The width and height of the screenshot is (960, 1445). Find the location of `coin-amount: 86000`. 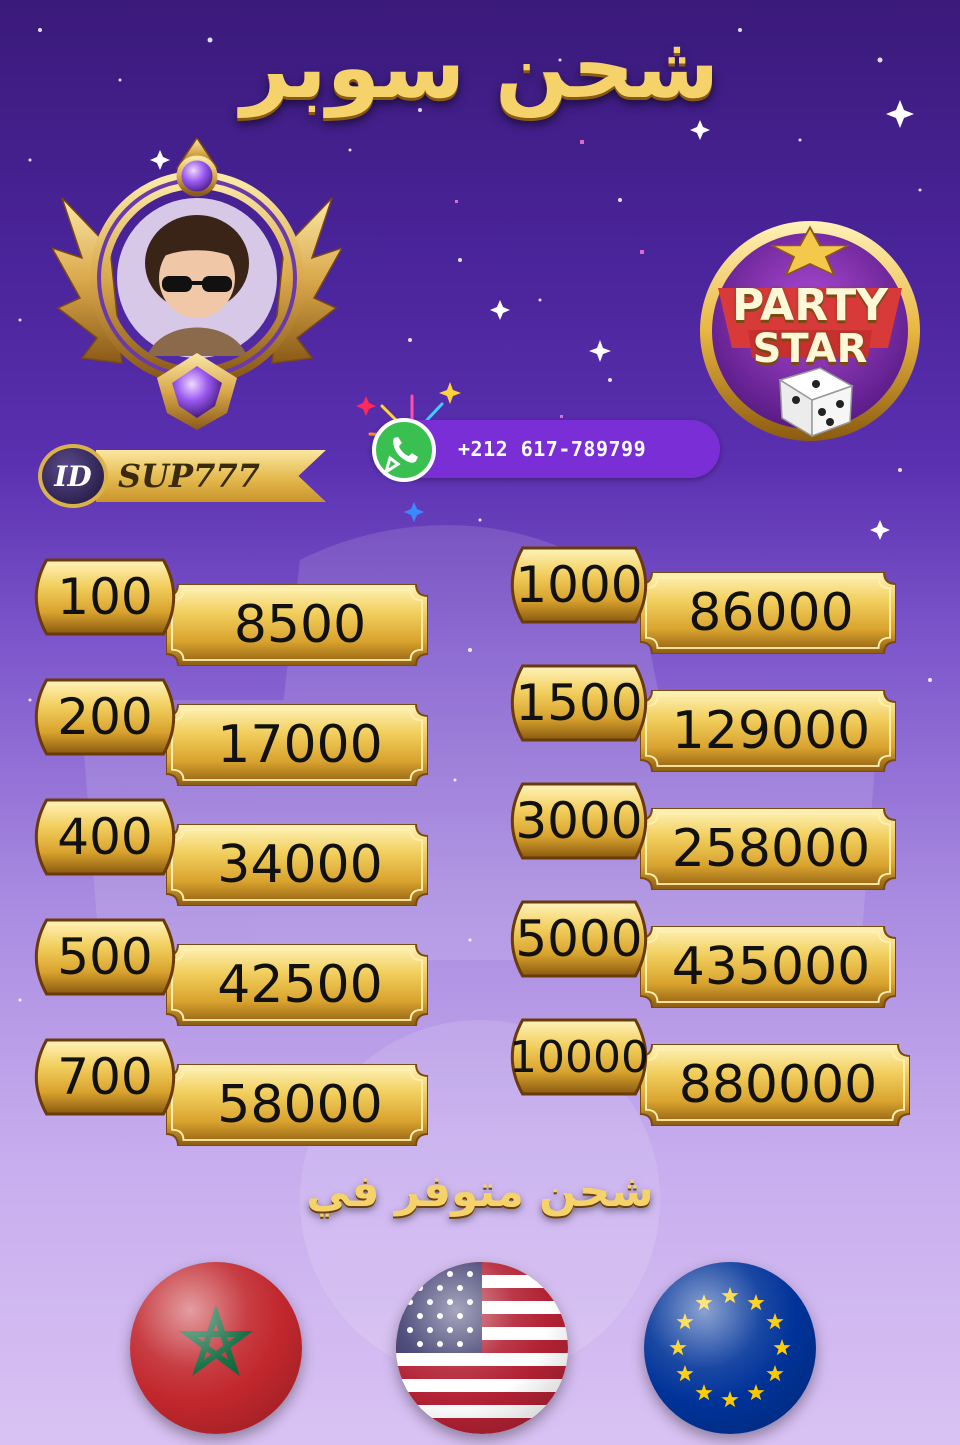

coin-amount: 86000 is located at coordinates (771, 613).